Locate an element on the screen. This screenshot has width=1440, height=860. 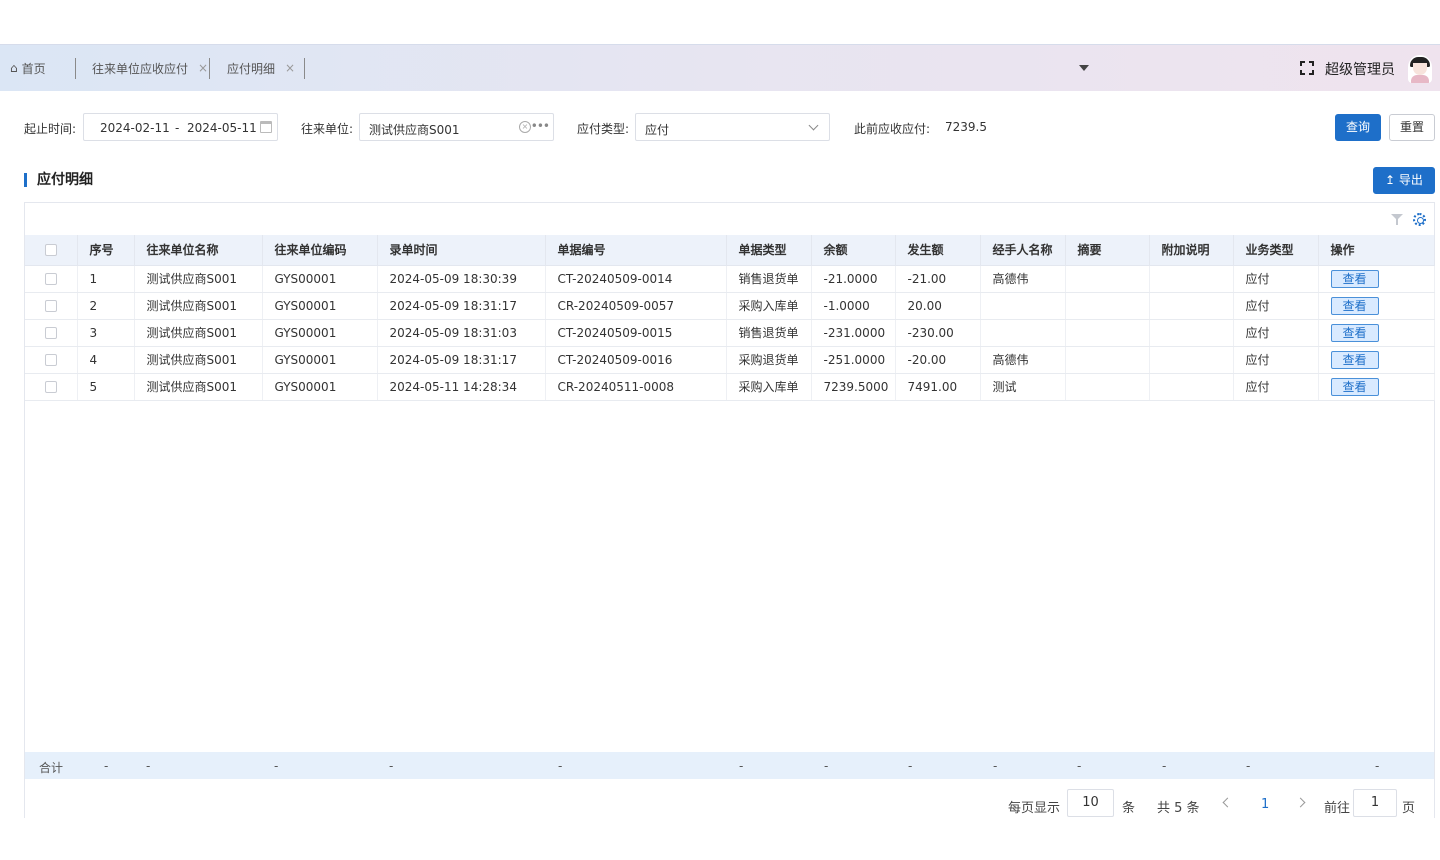
table-cell: 7239.5000 is located at coordinates (853, 387).